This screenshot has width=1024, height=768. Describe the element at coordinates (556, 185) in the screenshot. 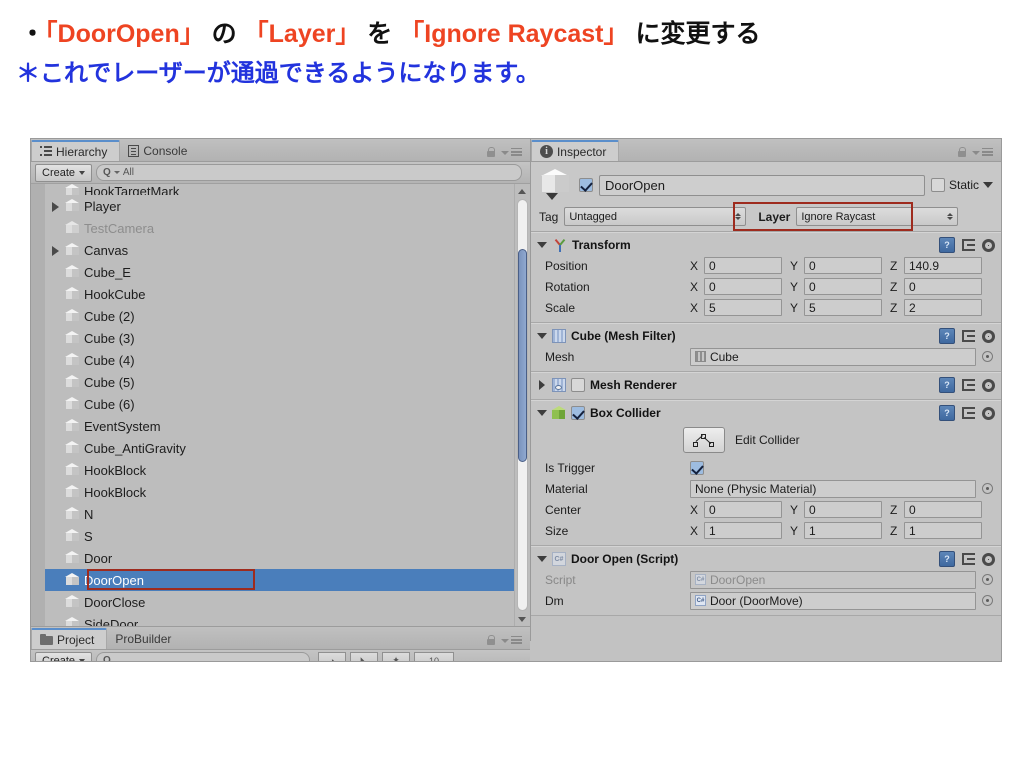

I see `gameobject-preview-icon` at that location.